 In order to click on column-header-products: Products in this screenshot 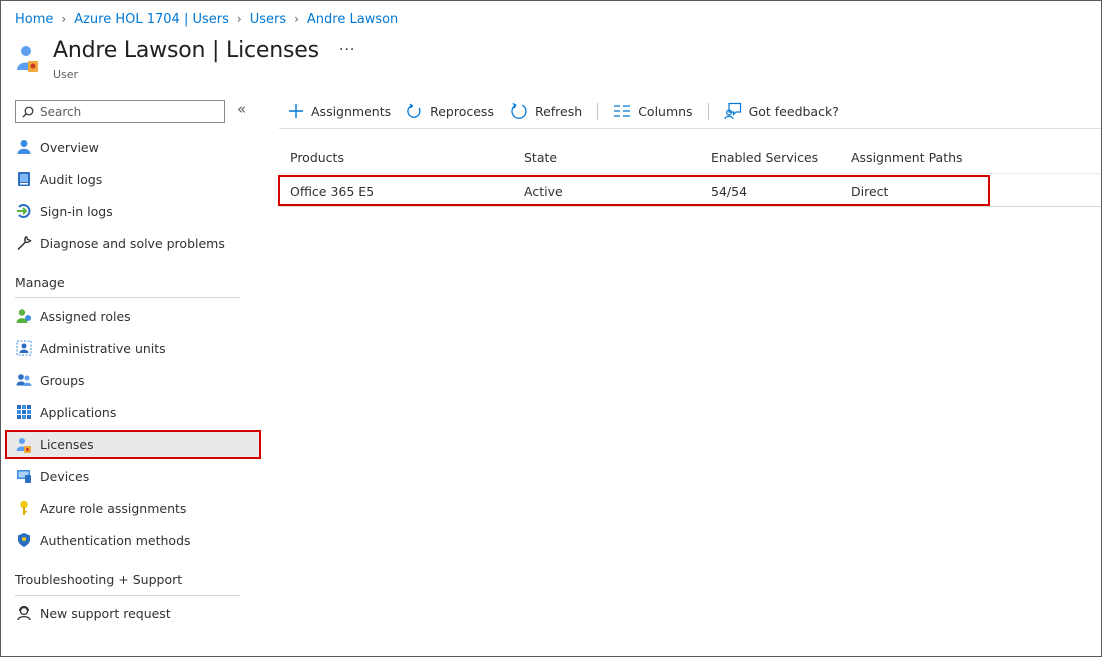, I will do `click(317, 157)`.